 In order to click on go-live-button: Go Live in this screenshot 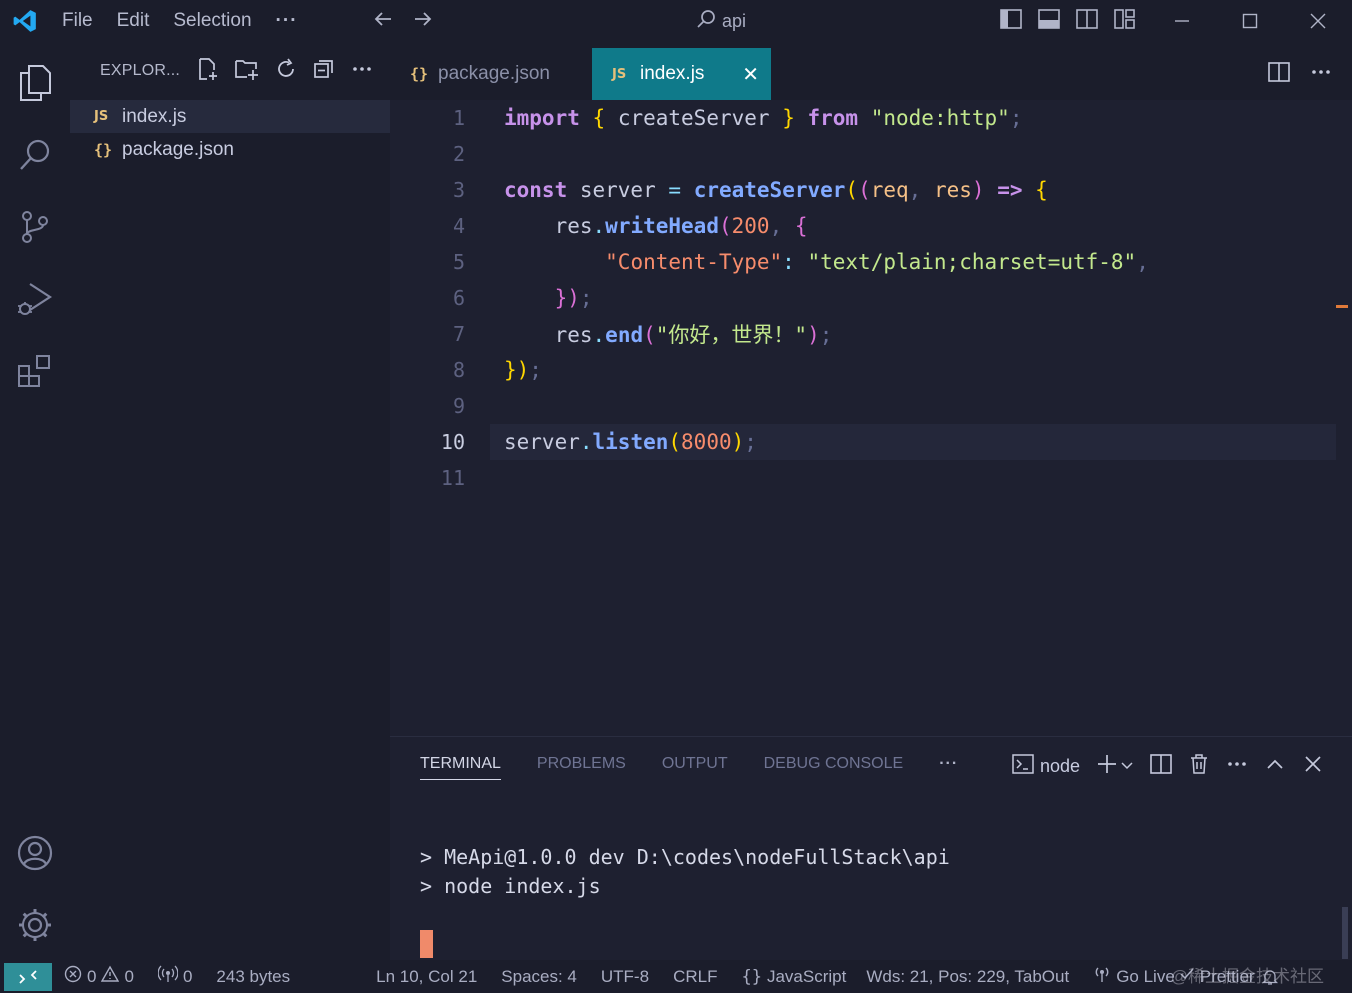, I will do `click(1134, 976)`.